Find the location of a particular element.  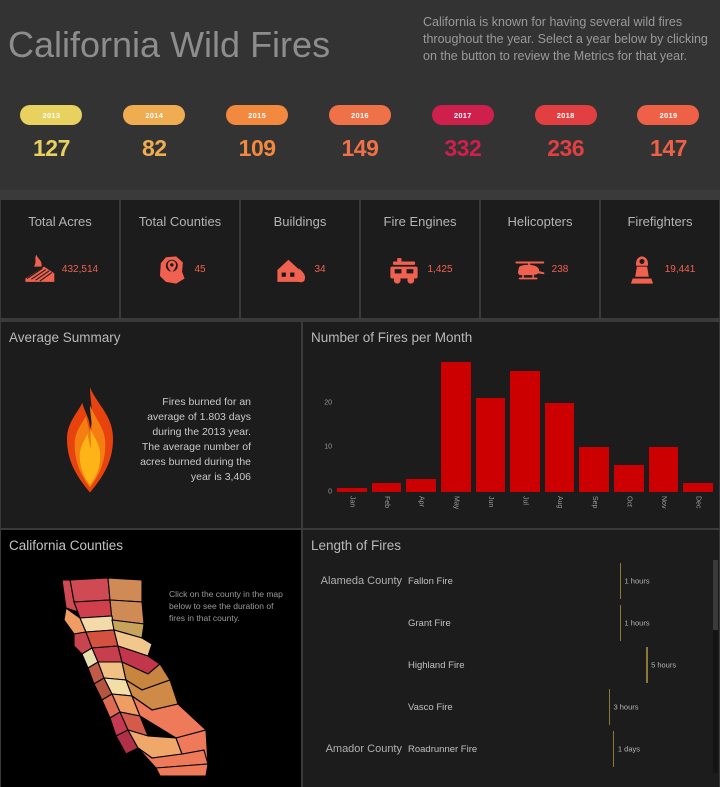

fire-name-label: Grant Fire is located at coordinates (429, 623).